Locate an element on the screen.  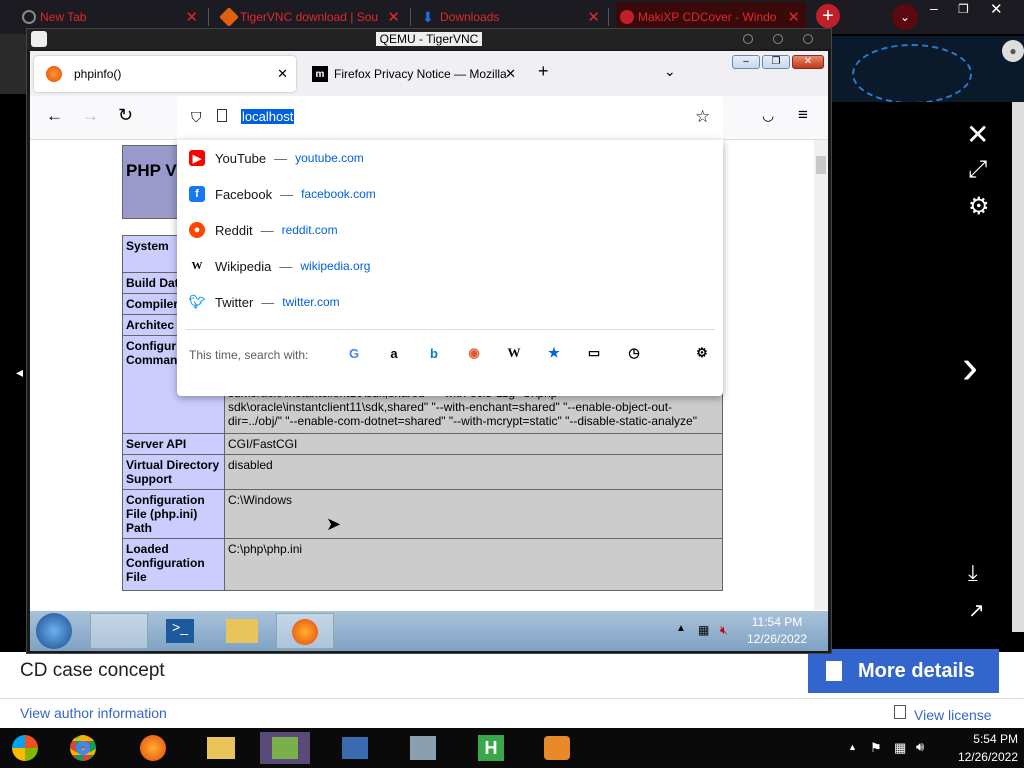
download-icon: ⤓ is located at coordinates (973, 573).